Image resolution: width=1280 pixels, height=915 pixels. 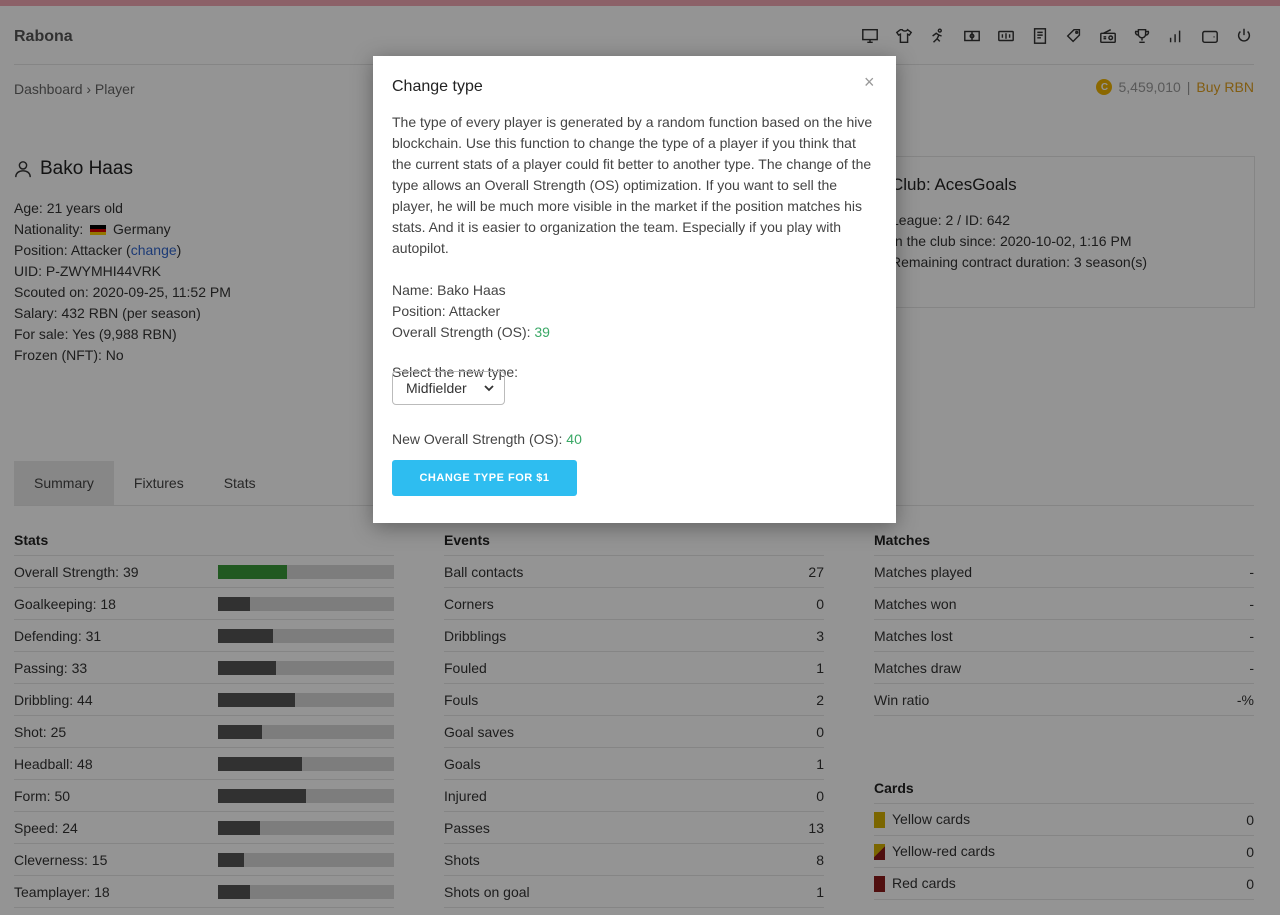 What do you see at coordinates (449, 290) in the screenshot?
I see `modal-player-name: Name: Bako Haas` at bounding box center [449, 290].